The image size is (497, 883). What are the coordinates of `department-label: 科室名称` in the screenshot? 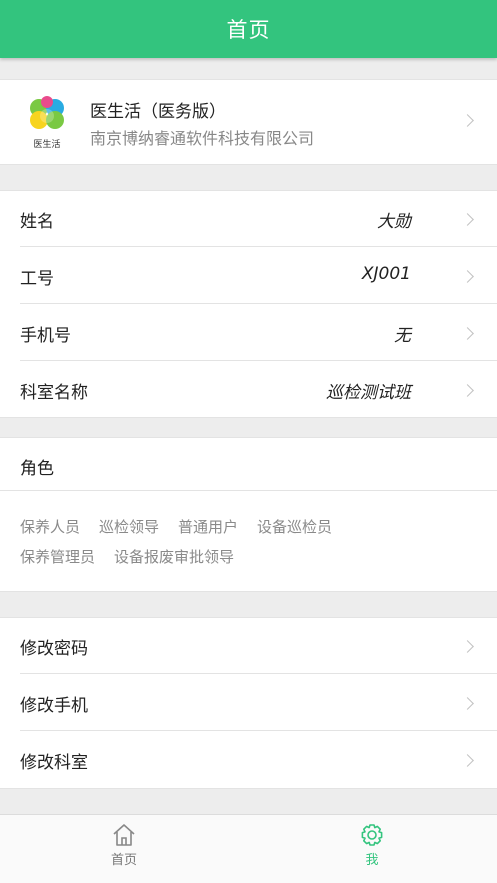 It's located at (54, 393).